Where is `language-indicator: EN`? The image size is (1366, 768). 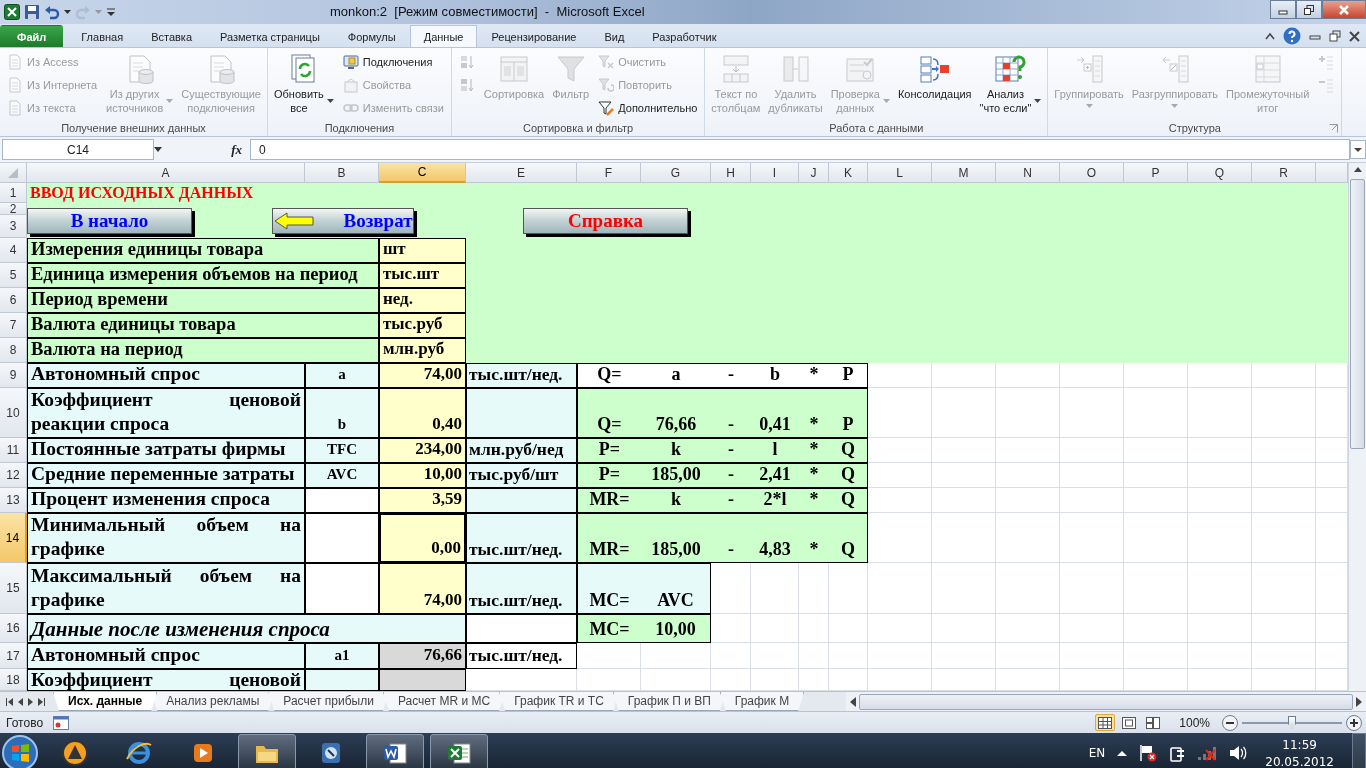
language-indicator: EN is located at coordinates (1097, 753).